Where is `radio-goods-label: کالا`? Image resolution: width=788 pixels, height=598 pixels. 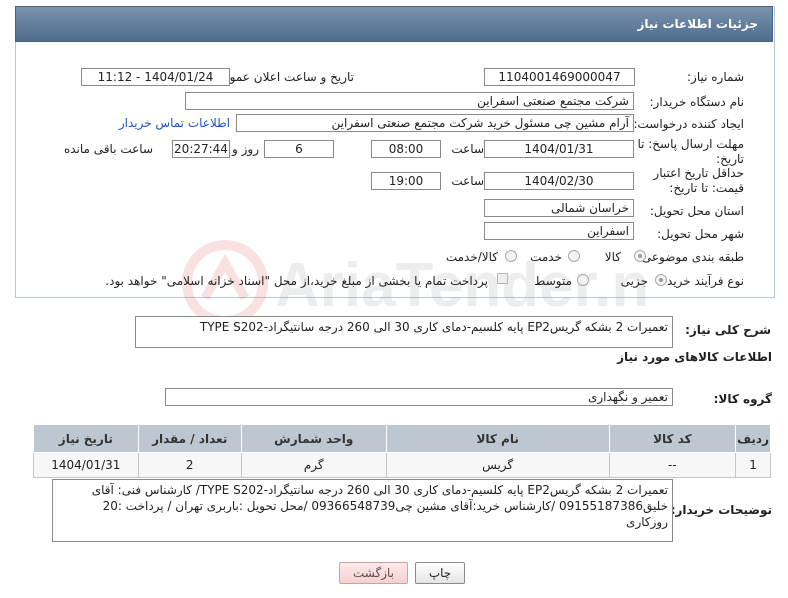 radio-goods-label: کالا is located at coordinates (612, 257).